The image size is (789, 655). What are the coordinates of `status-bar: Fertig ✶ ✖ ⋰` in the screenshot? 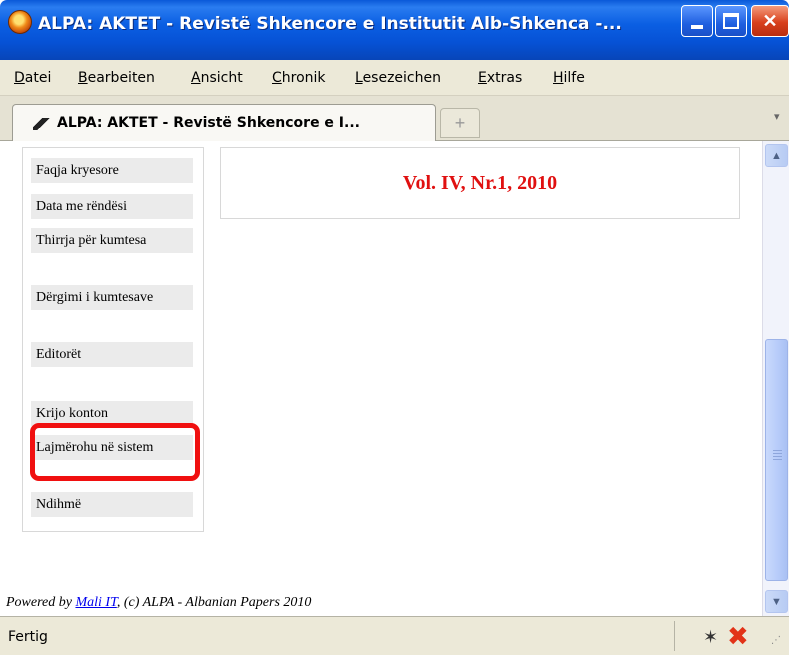 It's located at (394, 635).